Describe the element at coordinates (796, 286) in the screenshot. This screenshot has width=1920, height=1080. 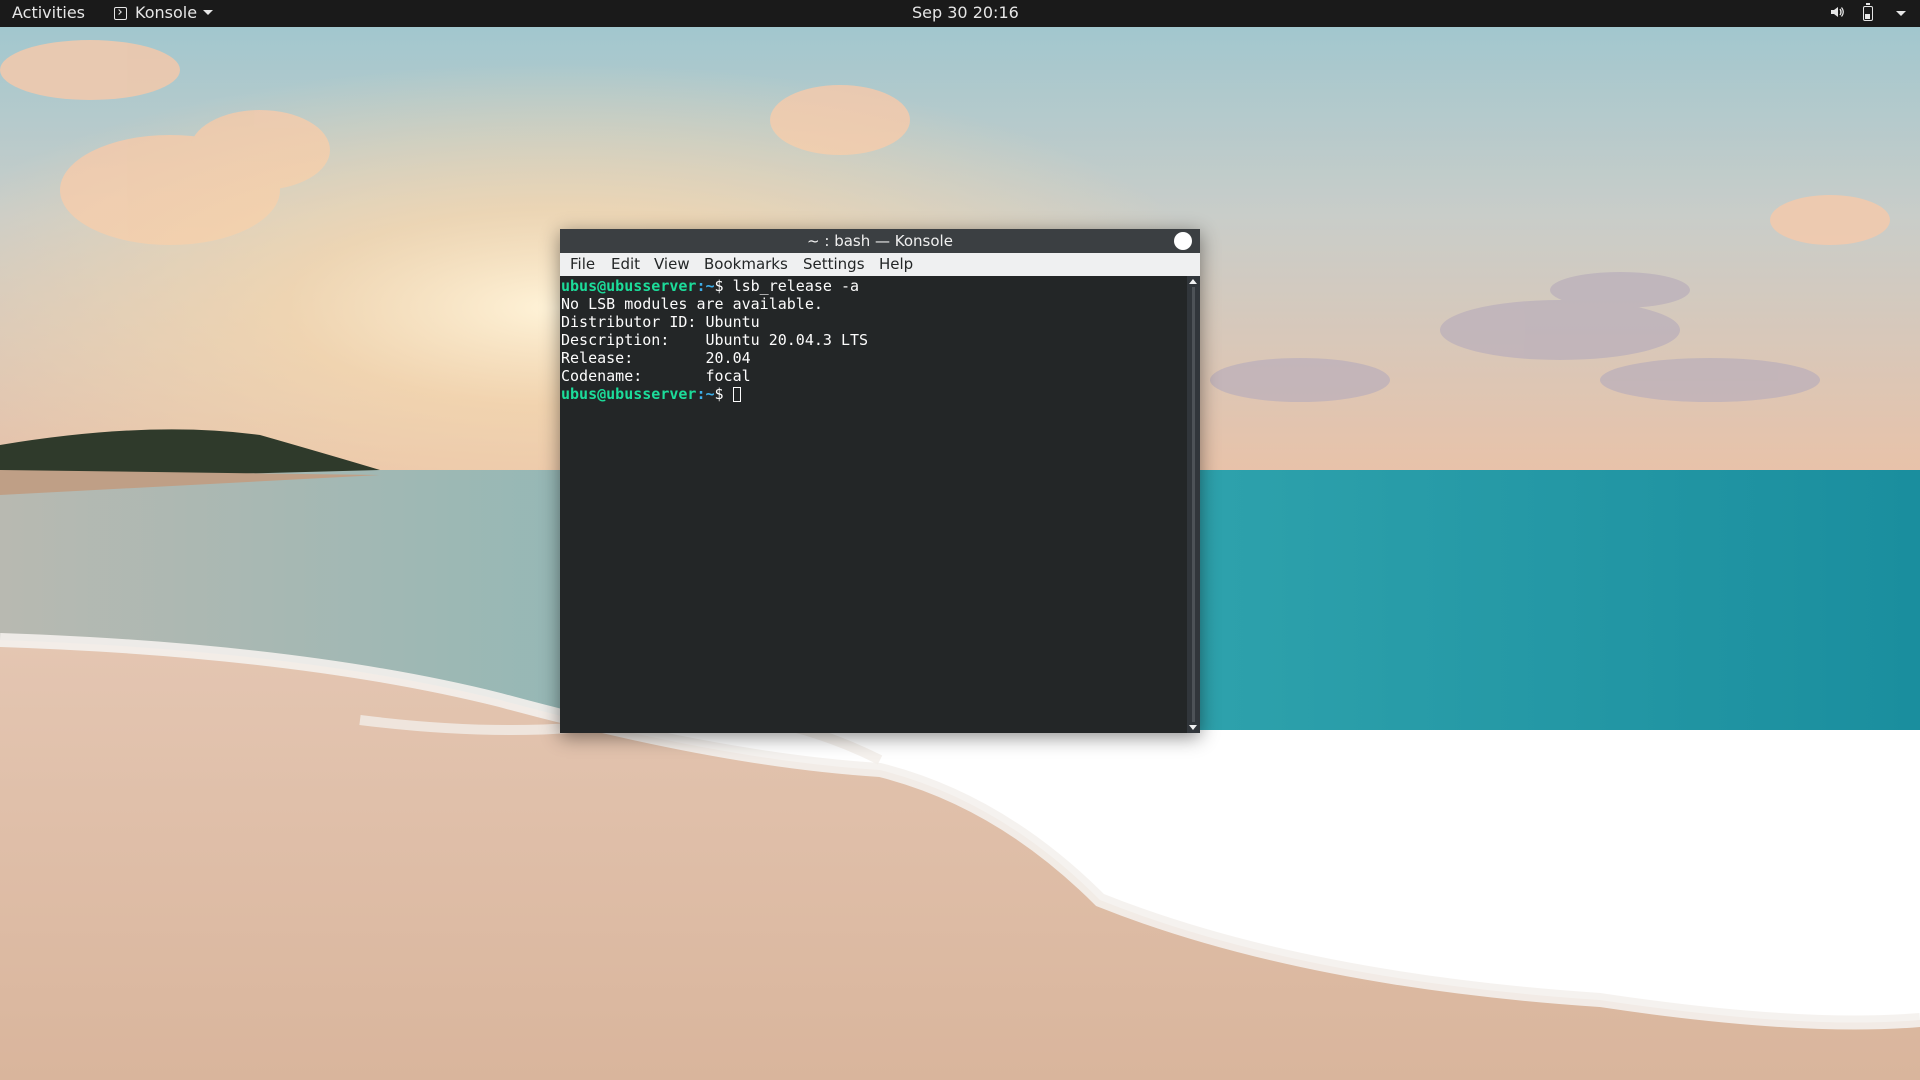
I see `terminal-command: lsb_release -a` at that location.